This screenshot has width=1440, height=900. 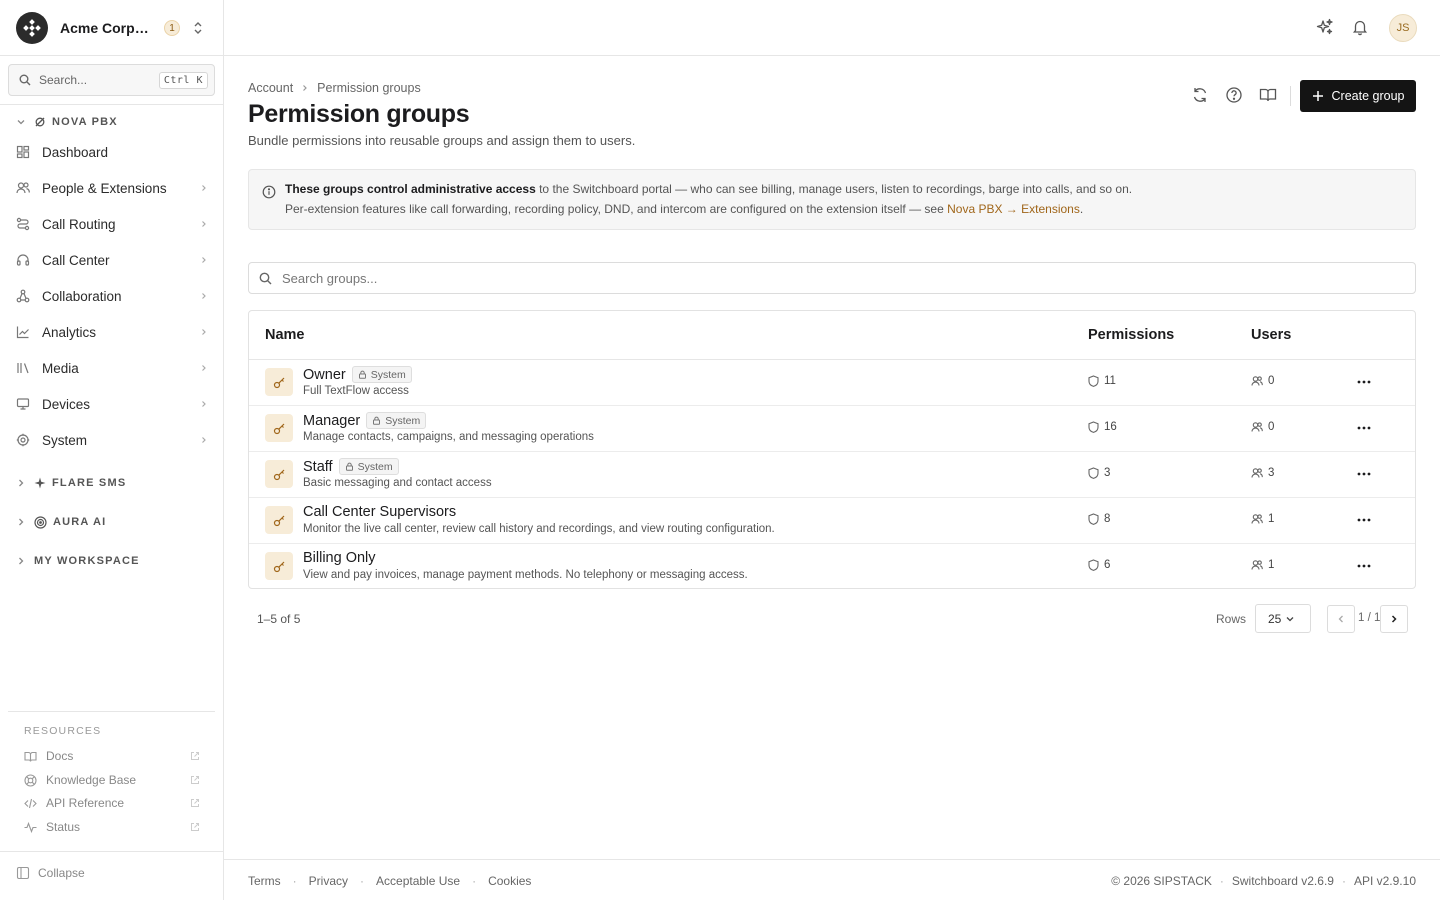 What do you see at coordinates (509, 881) in the screenshot?
I see `footer-link-cookies: Cookies` at bounding box center [509, 881].